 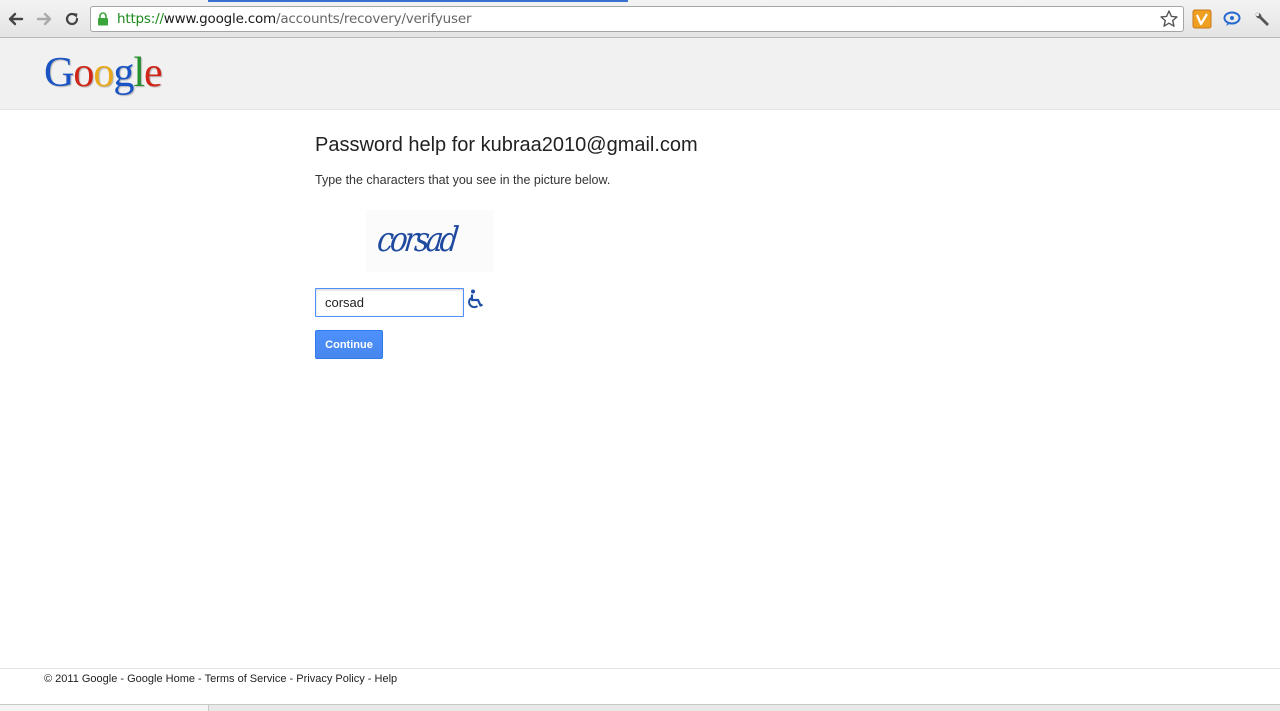 What do you see at coordinates (330, 679) in the screenshot?
I see `footer-link-privacy: Privacy Policy` at bounding box center [330, 679].